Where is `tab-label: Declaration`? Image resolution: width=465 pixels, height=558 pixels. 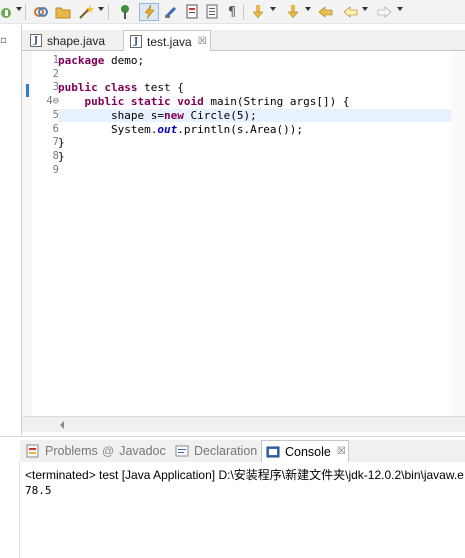 tab-label: Declaration is located at coordinates (226, 451).